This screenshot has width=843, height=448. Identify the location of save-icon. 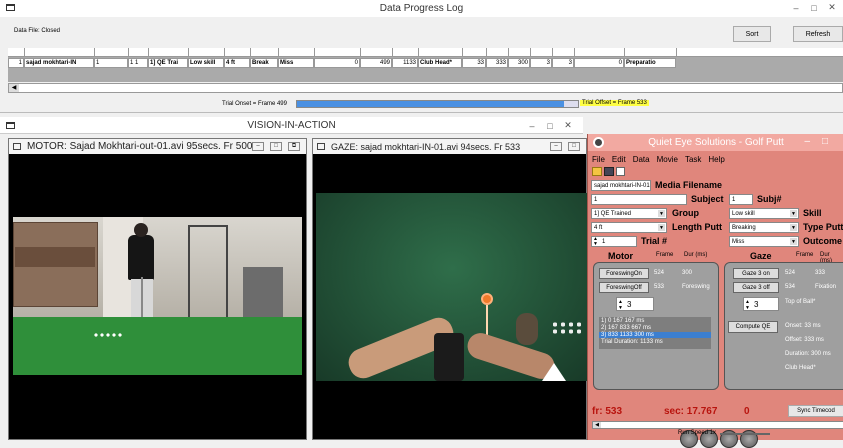
(609, 171).